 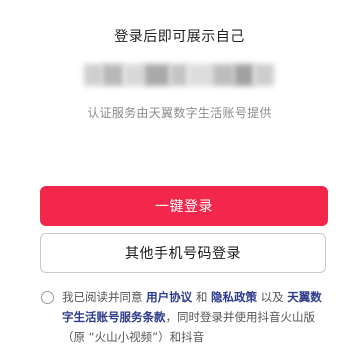 I want to click on page-title: 登录后即可展示自己, so click(x=179, y=37).